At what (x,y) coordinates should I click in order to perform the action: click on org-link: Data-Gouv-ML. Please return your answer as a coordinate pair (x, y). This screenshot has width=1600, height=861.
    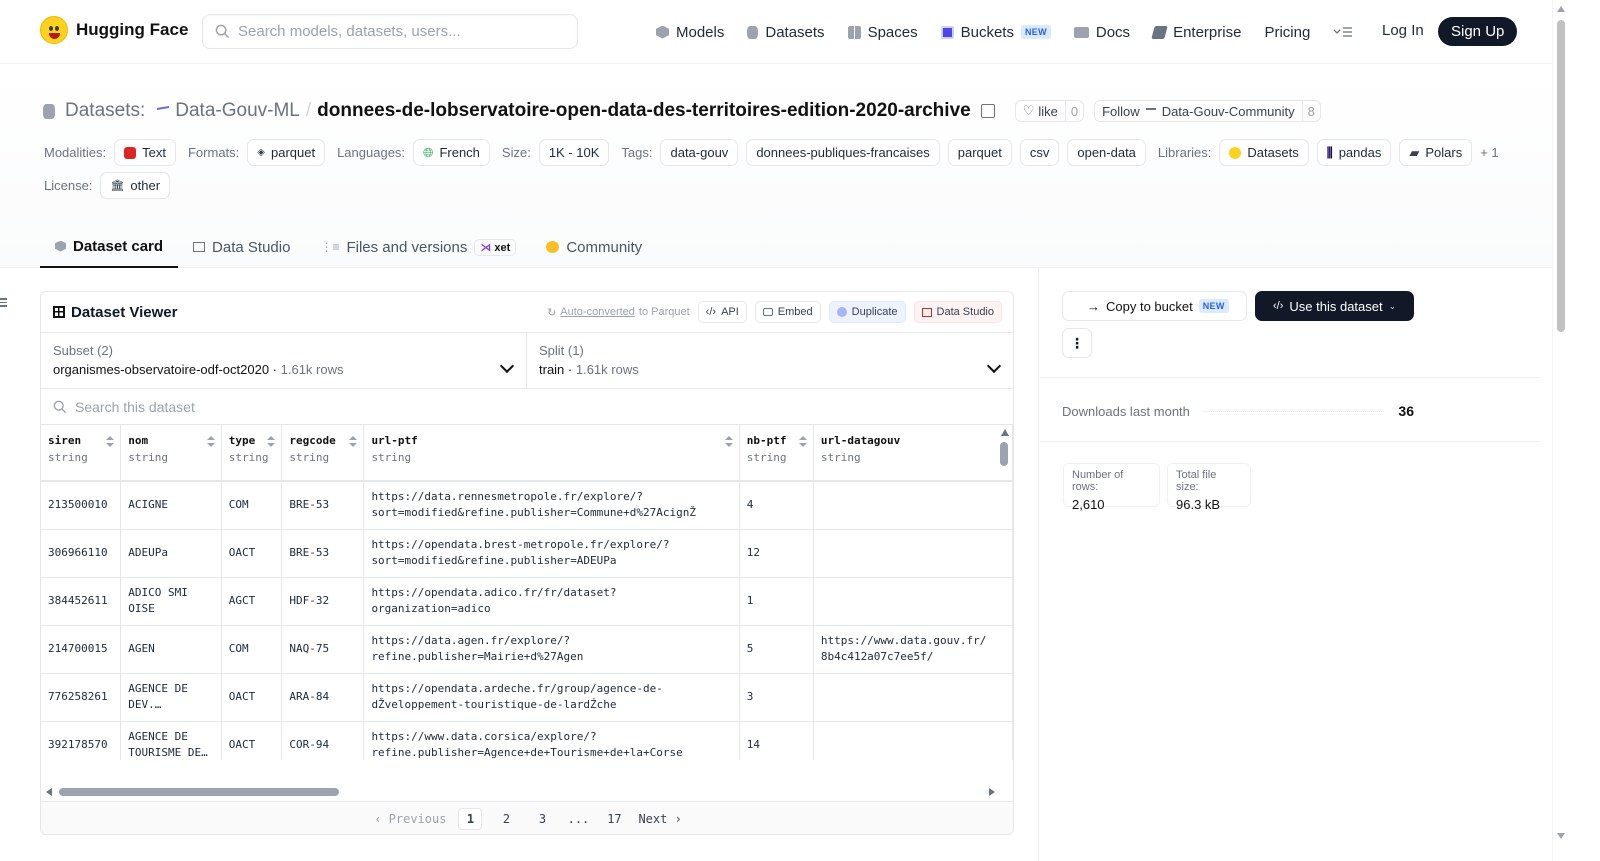
    Looking at the image, I should click on (237, 111).